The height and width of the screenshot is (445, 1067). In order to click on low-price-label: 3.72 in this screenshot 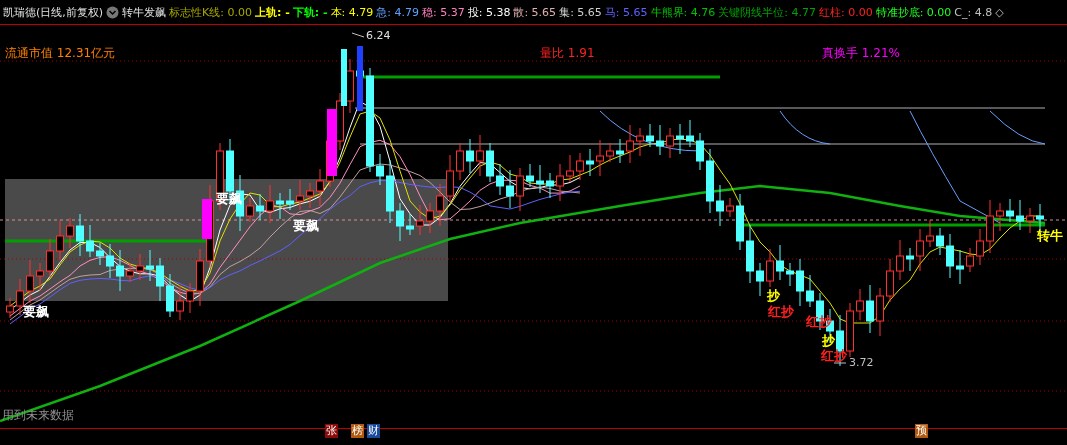, I will do `click(861, 362)`.